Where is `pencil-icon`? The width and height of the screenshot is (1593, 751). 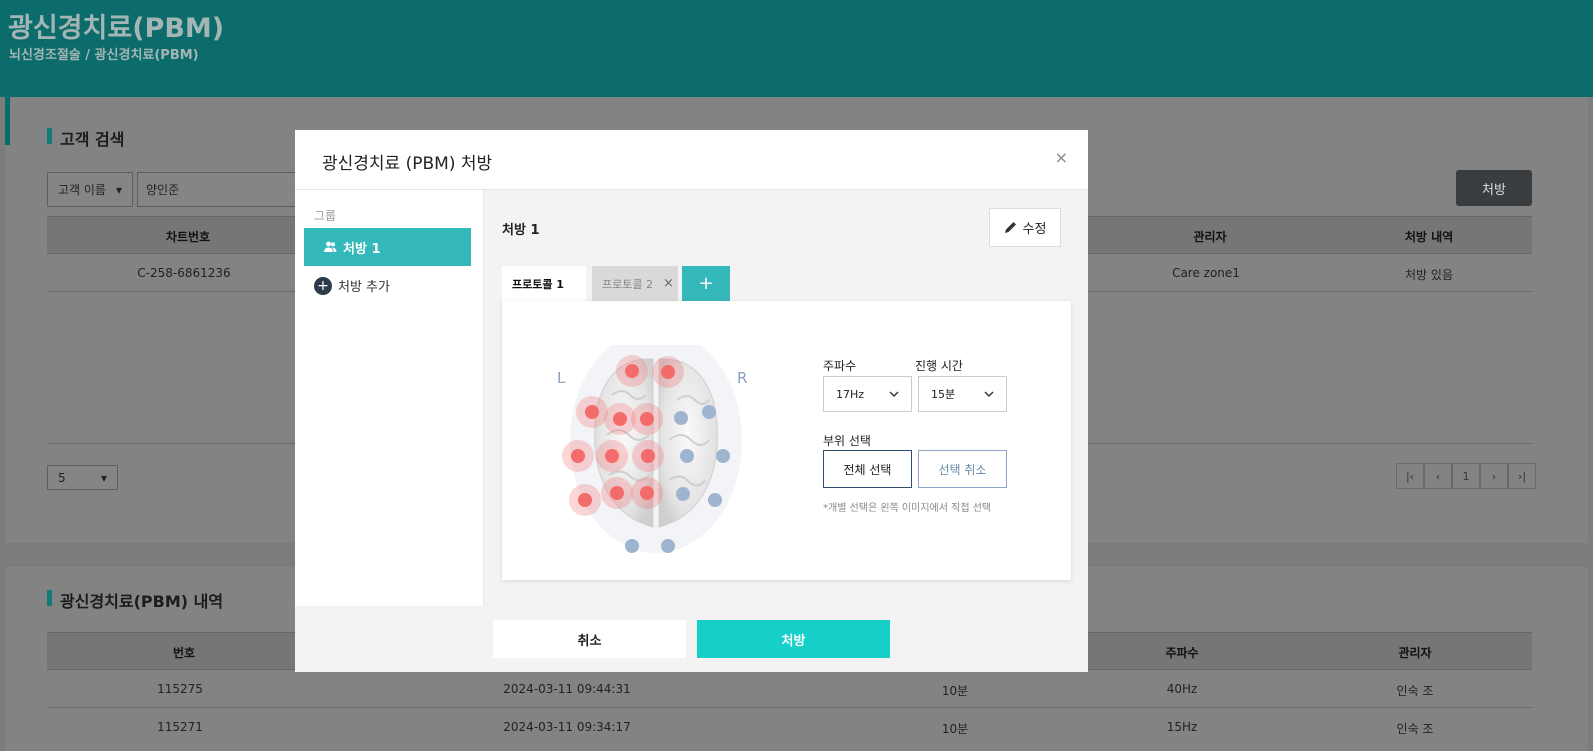 pencil-icon is located at coordinates (1010, 227).